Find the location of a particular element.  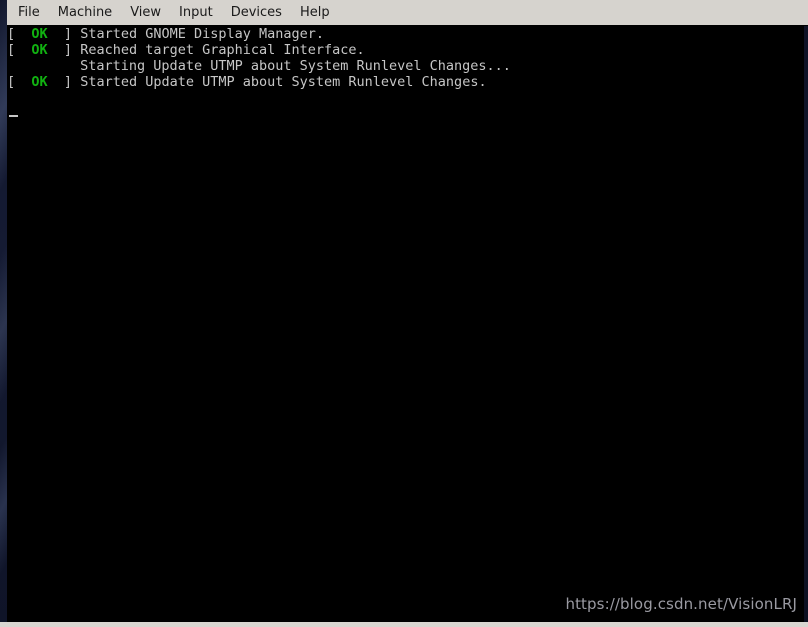

bracket-close is located at coordinates (43, 66).